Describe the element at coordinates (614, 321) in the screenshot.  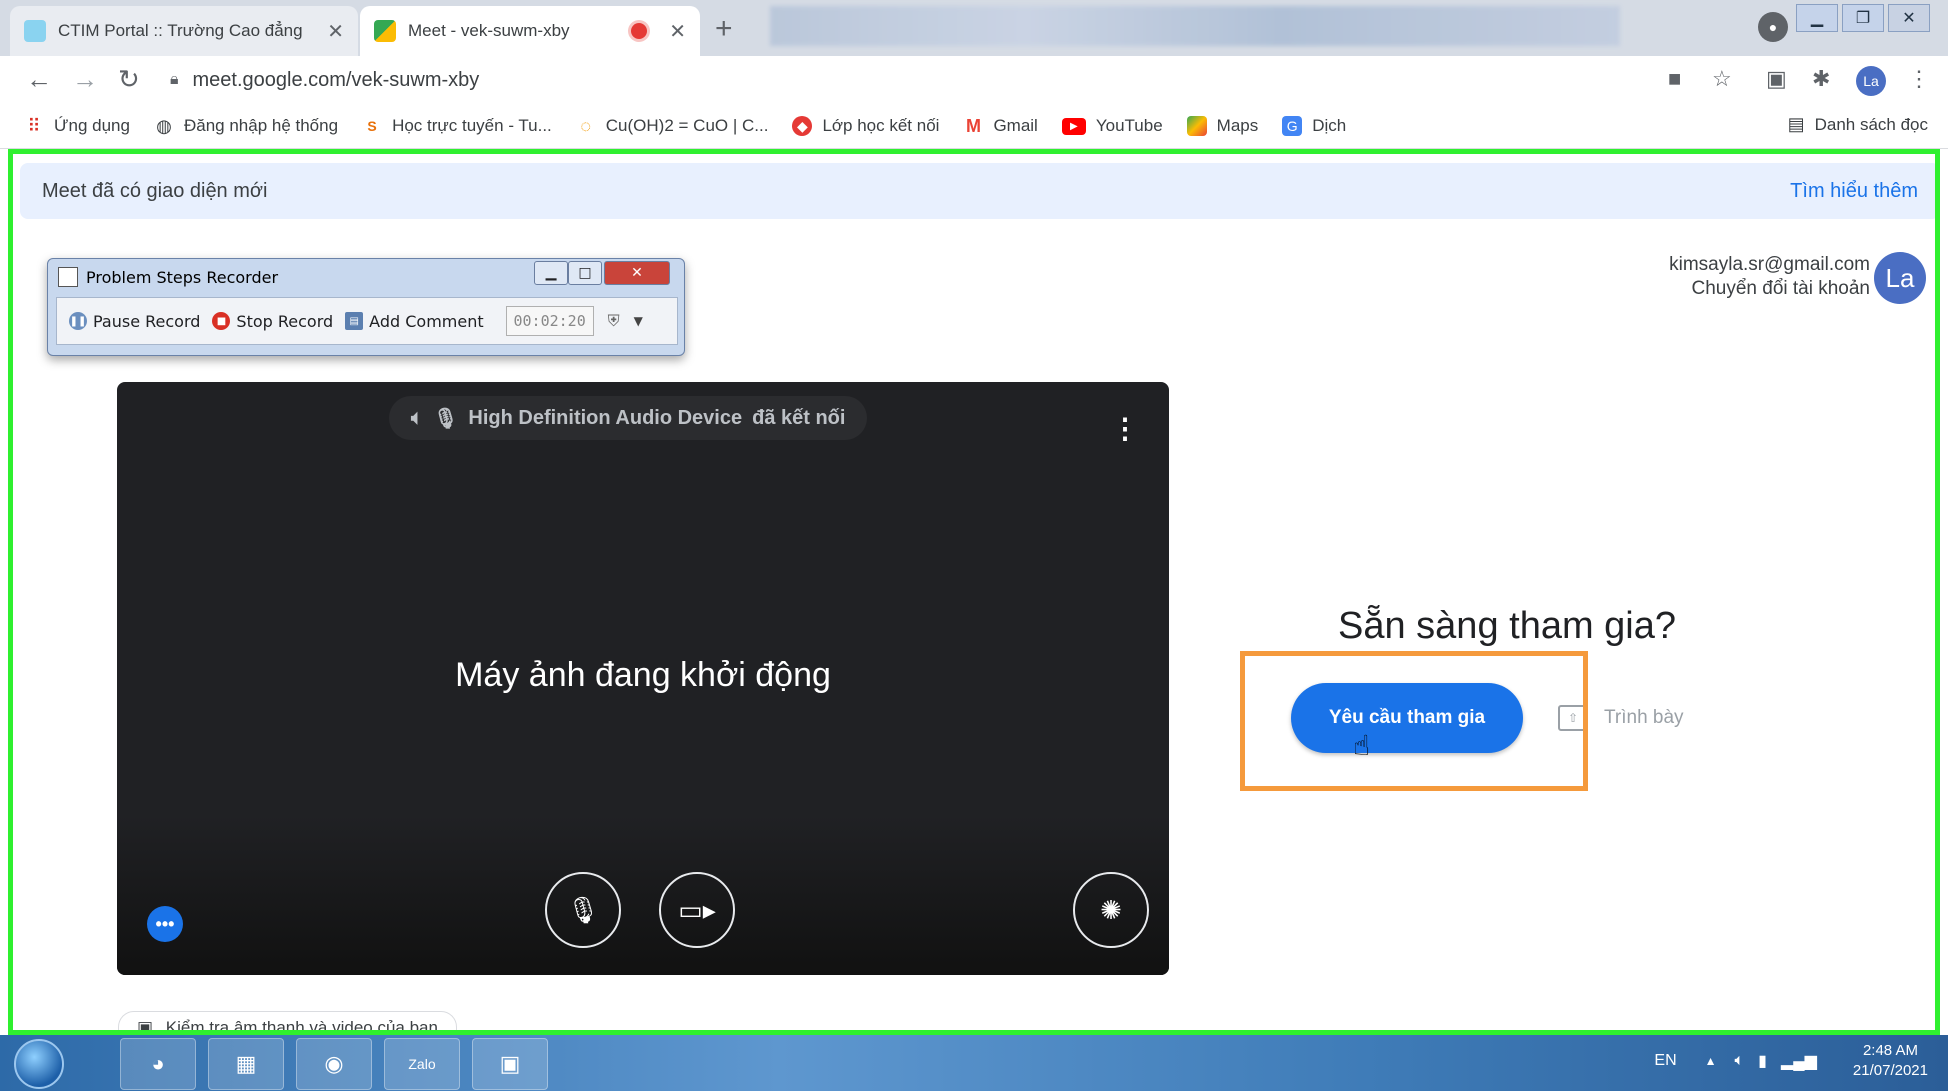
I see `help-shield-icon: ⛨` at that location.